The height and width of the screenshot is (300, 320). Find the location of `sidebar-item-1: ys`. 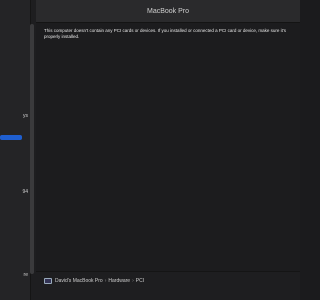

sidebar-item-1: ys is located at coordinates (15, 116).